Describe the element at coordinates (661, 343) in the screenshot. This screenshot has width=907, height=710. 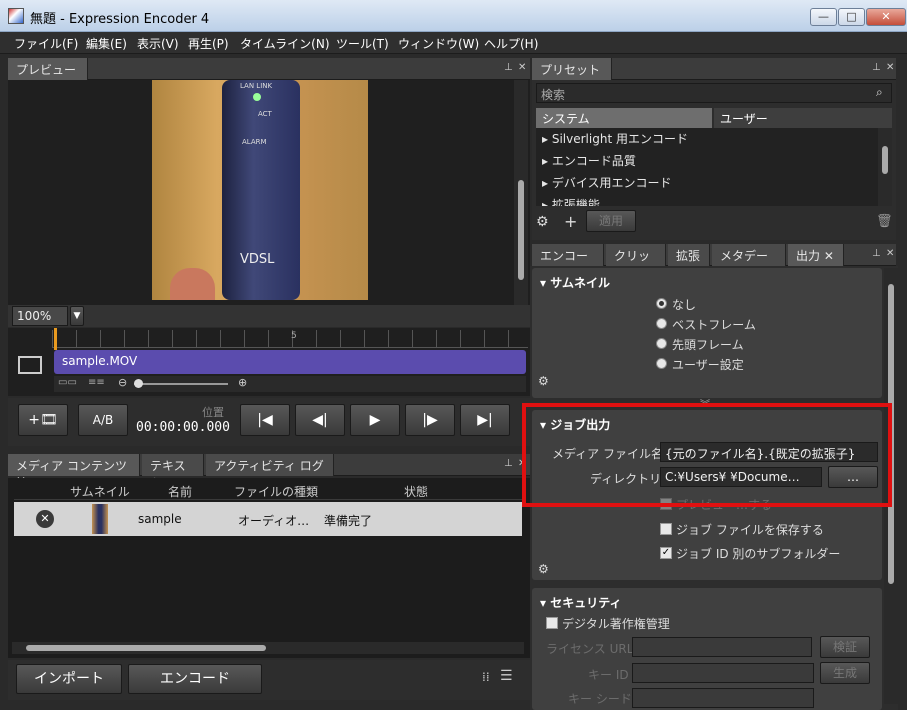
I see `thumbnail-radio-first` at that location.